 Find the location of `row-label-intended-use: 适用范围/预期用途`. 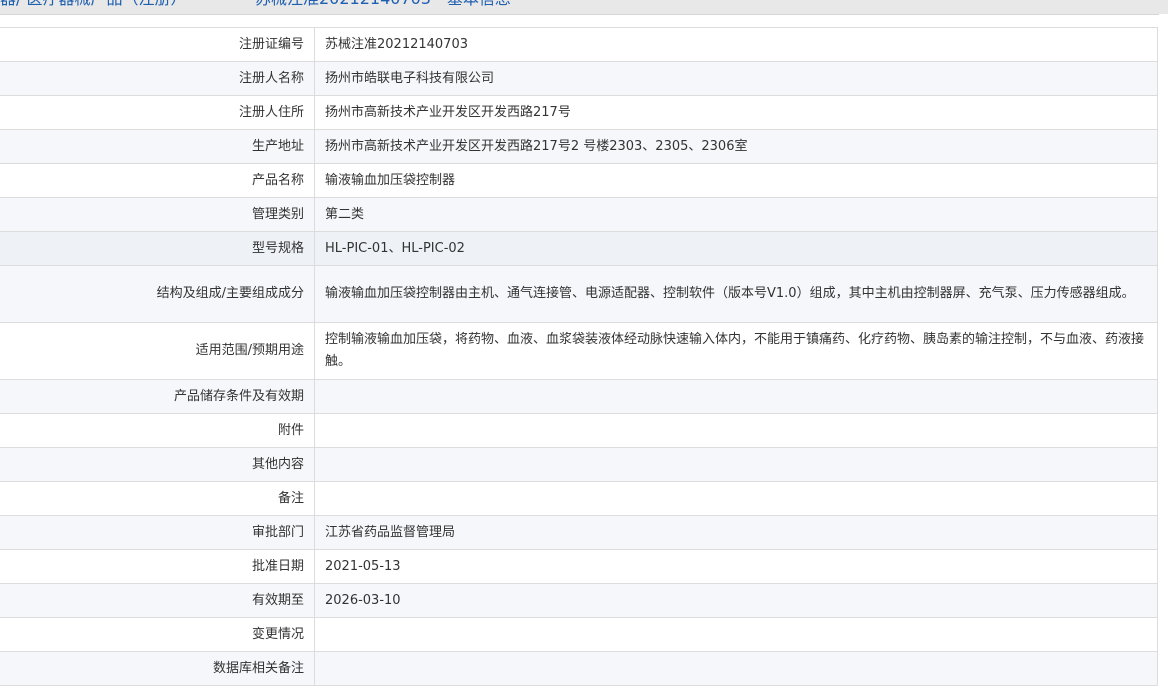

row-label-intended-use: 适用范围/预期用途 is located at coordinates (157, 351).